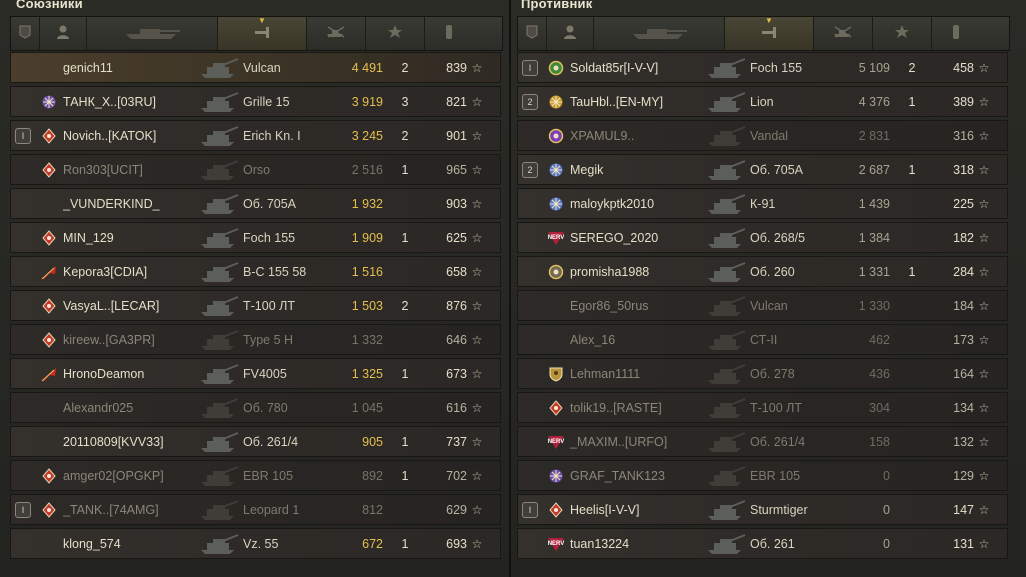  What do you see at coordinates (772, 271) in the screenshot?
I see `tank-name: Об. 260` at bounding box center [772, 271].